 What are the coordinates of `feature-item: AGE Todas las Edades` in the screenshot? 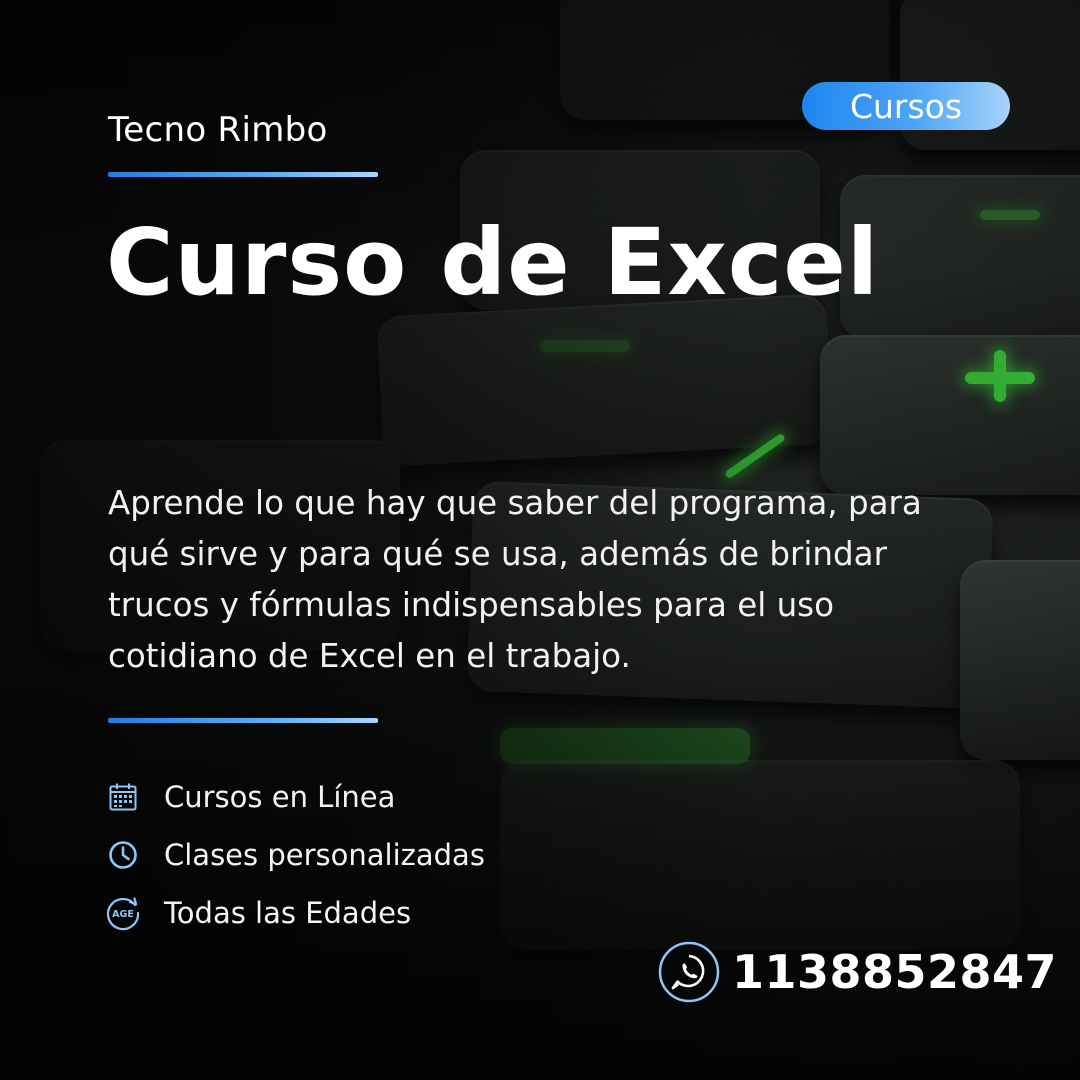 It's located at (364, 913).